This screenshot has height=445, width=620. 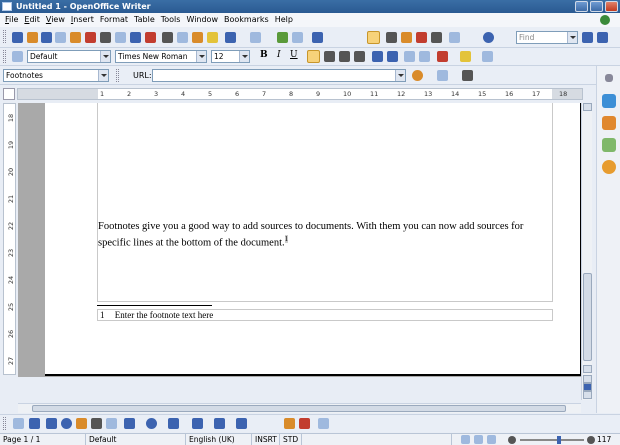 What do you see at coordinates (609, 123) in the screenshot?
I see `styles-icon` at bounding box center [609, 123].